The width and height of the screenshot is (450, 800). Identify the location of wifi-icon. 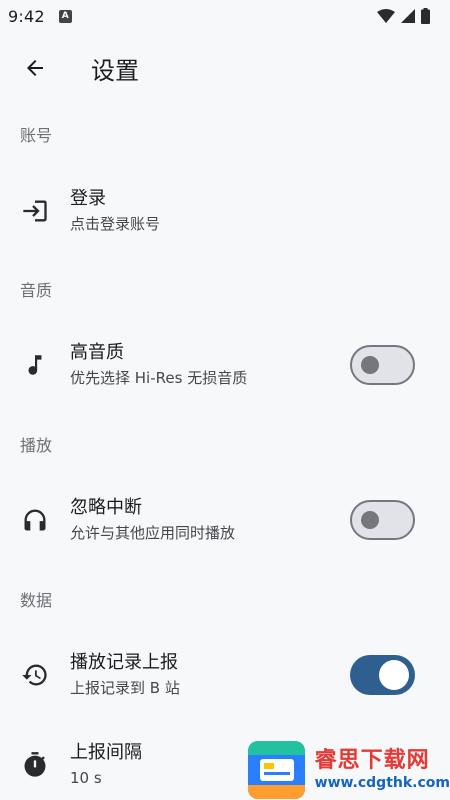
(386, 16).